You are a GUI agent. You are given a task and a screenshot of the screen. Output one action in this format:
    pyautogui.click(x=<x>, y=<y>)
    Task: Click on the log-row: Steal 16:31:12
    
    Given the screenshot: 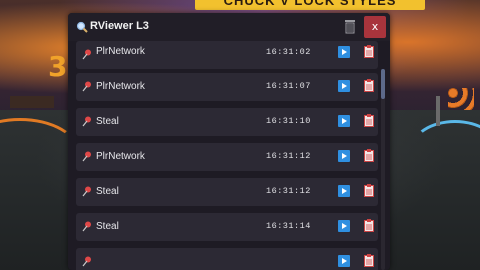 What is the action you would take?
    pyautogui.click(x=227, y=192)
    